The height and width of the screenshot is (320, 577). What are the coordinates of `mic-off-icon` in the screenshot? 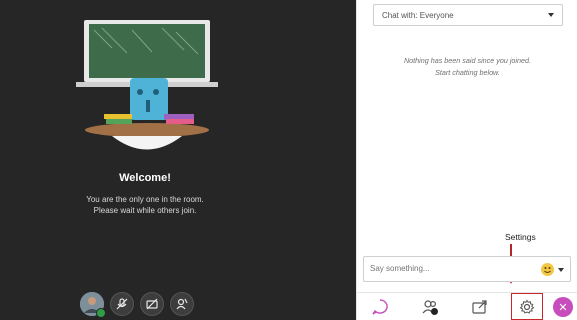 It's located at (122, 304).